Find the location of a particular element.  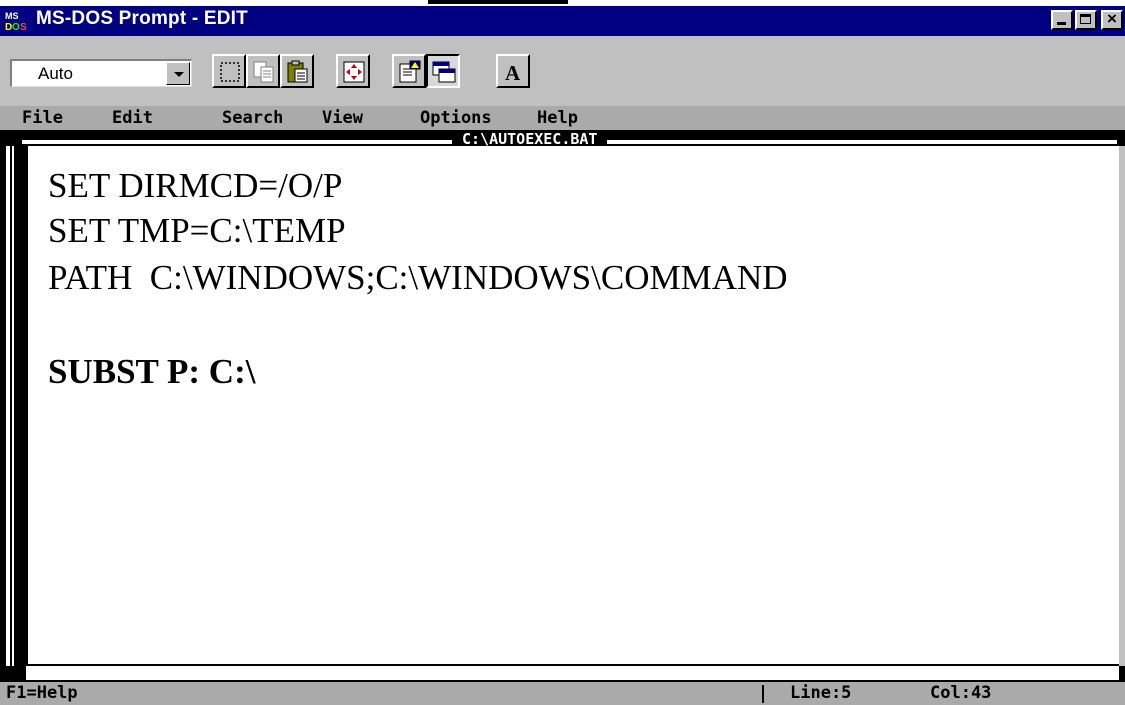

svg-text: A is located at coordinates (513, 73).